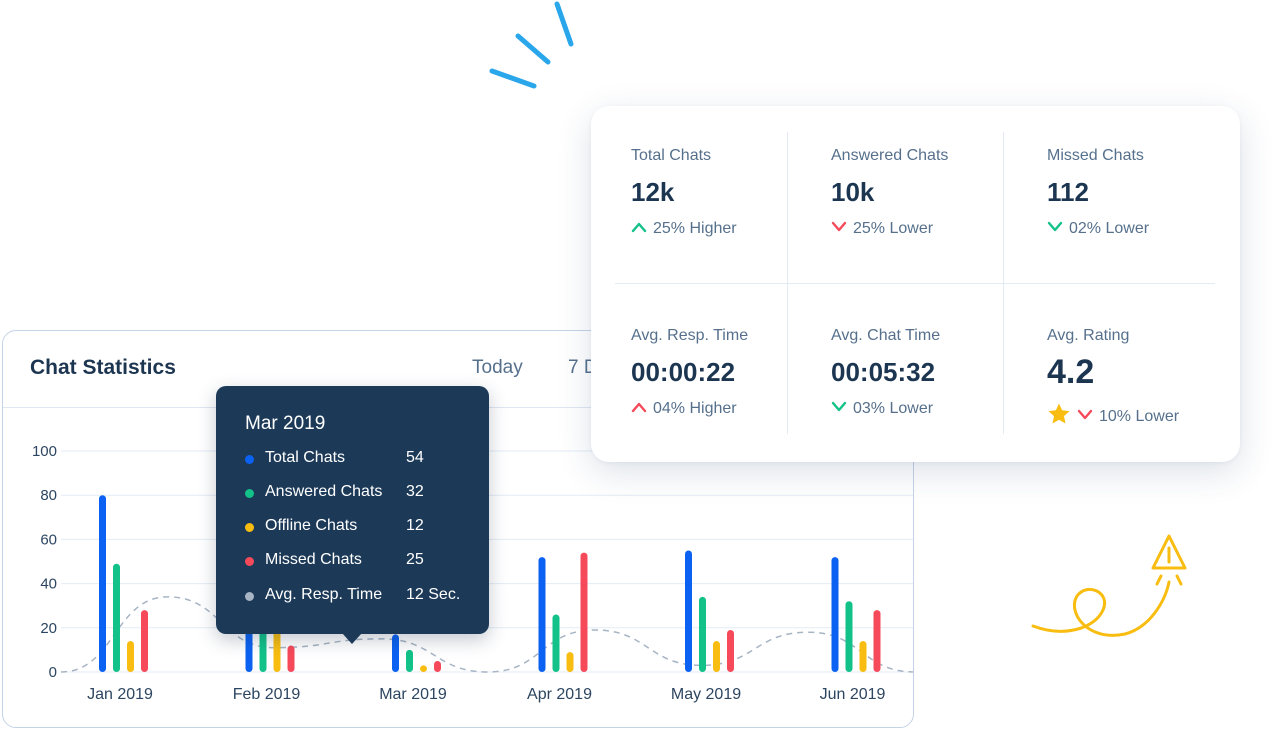 The height and width of the screenshot is (730, 1280). Describe the element at coordinates (1088, 335) in the screenshot. I see `kpi-label: Avg. Rating` at that location.